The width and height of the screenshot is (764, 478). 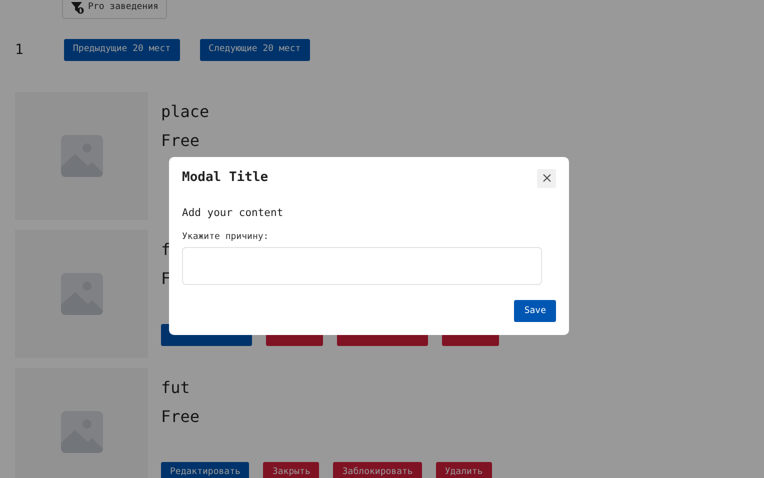 I want to click on save-button: Save, so click(x=535, y=311).